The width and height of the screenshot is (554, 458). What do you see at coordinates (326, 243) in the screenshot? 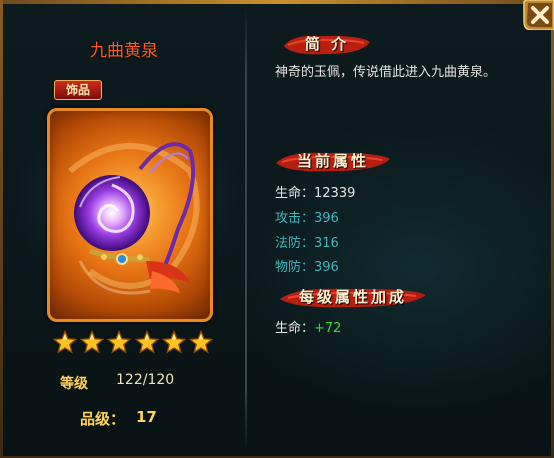
I see `stat-value: 316` at bounding box center [326, 243].